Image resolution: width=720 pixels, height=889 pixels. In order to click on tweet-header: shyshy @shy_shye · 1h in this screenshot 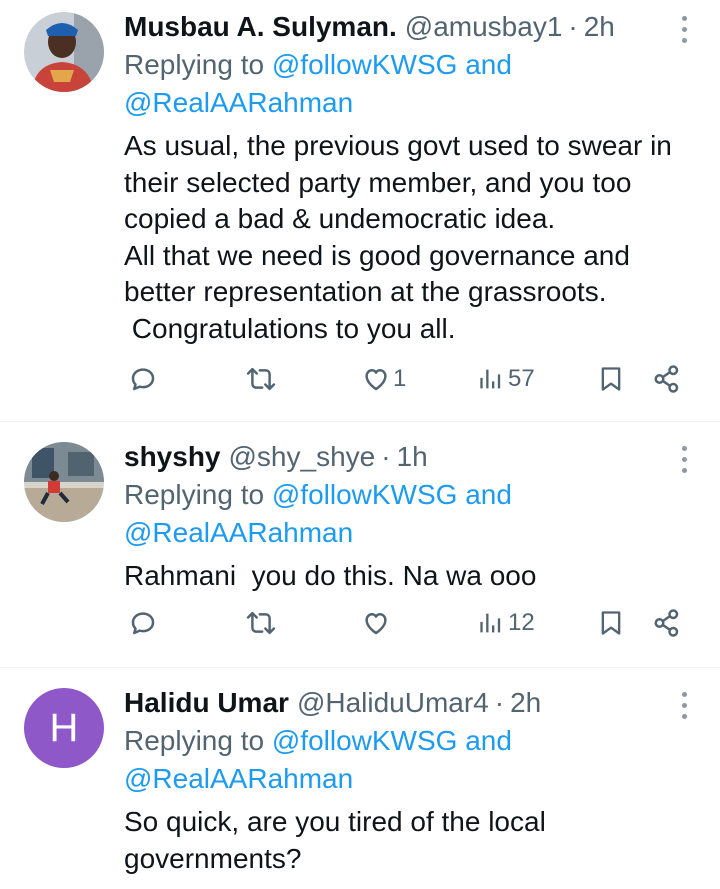, I will do `click(415, 457)`.